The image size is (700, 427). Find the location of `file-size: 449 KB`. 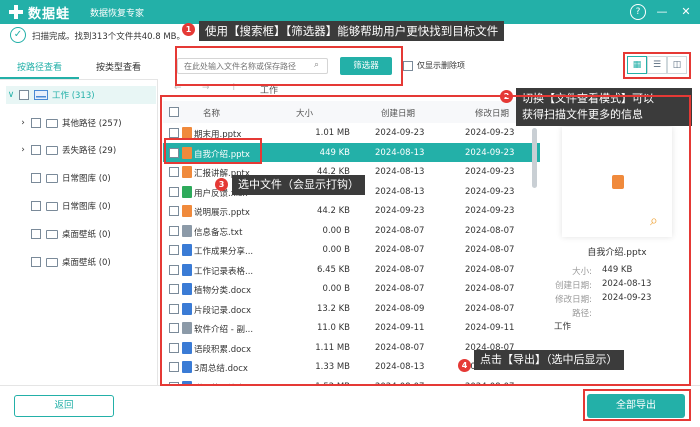

file-size: 449 KB is located at coordinates (334, 152).